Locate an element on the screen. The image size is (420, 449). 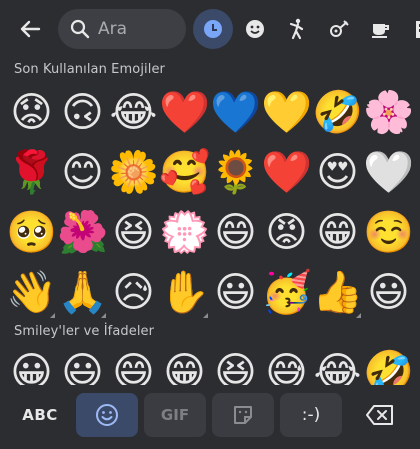
emoji-key: 🌸 is located at coordinates (388, 112).